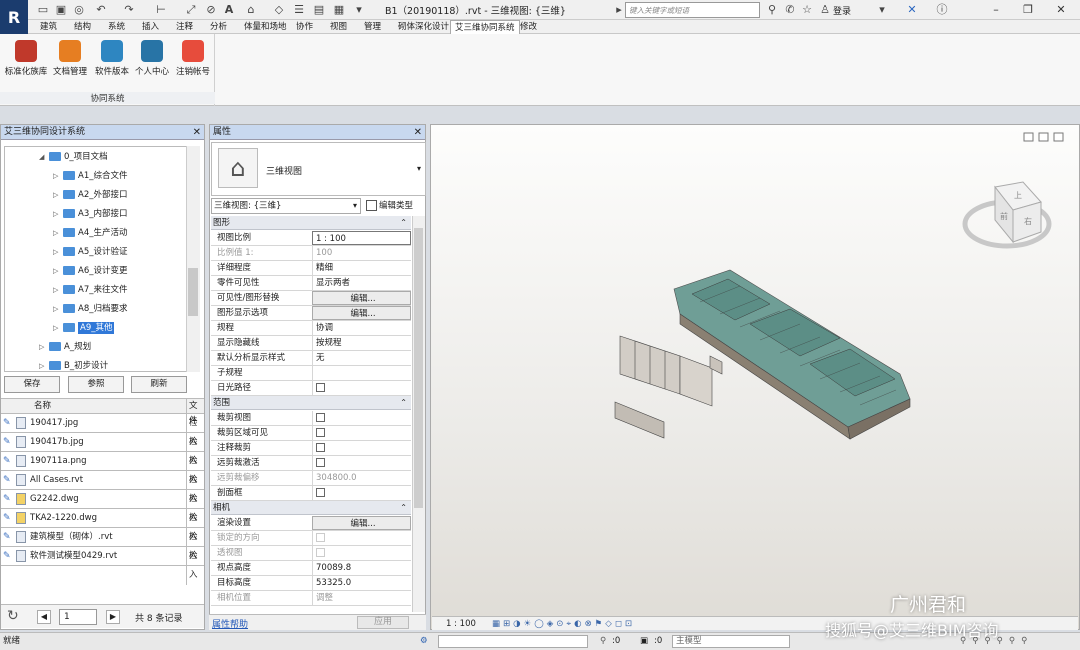  What do you see at coordinates (882, 10) in the screenshot?
I see `dropdown-icon: ▾` at bounding box center [882, 10].